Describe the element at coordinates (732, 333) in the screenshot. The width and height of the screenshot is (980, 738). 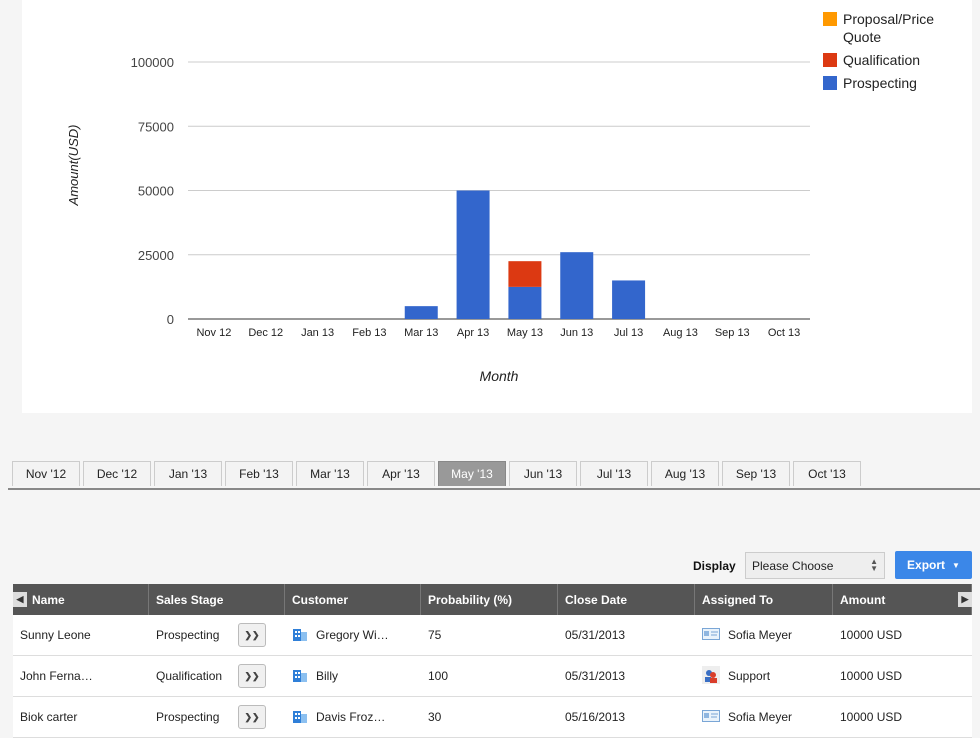
I see `x-tick-label: Sep 13` at that location.